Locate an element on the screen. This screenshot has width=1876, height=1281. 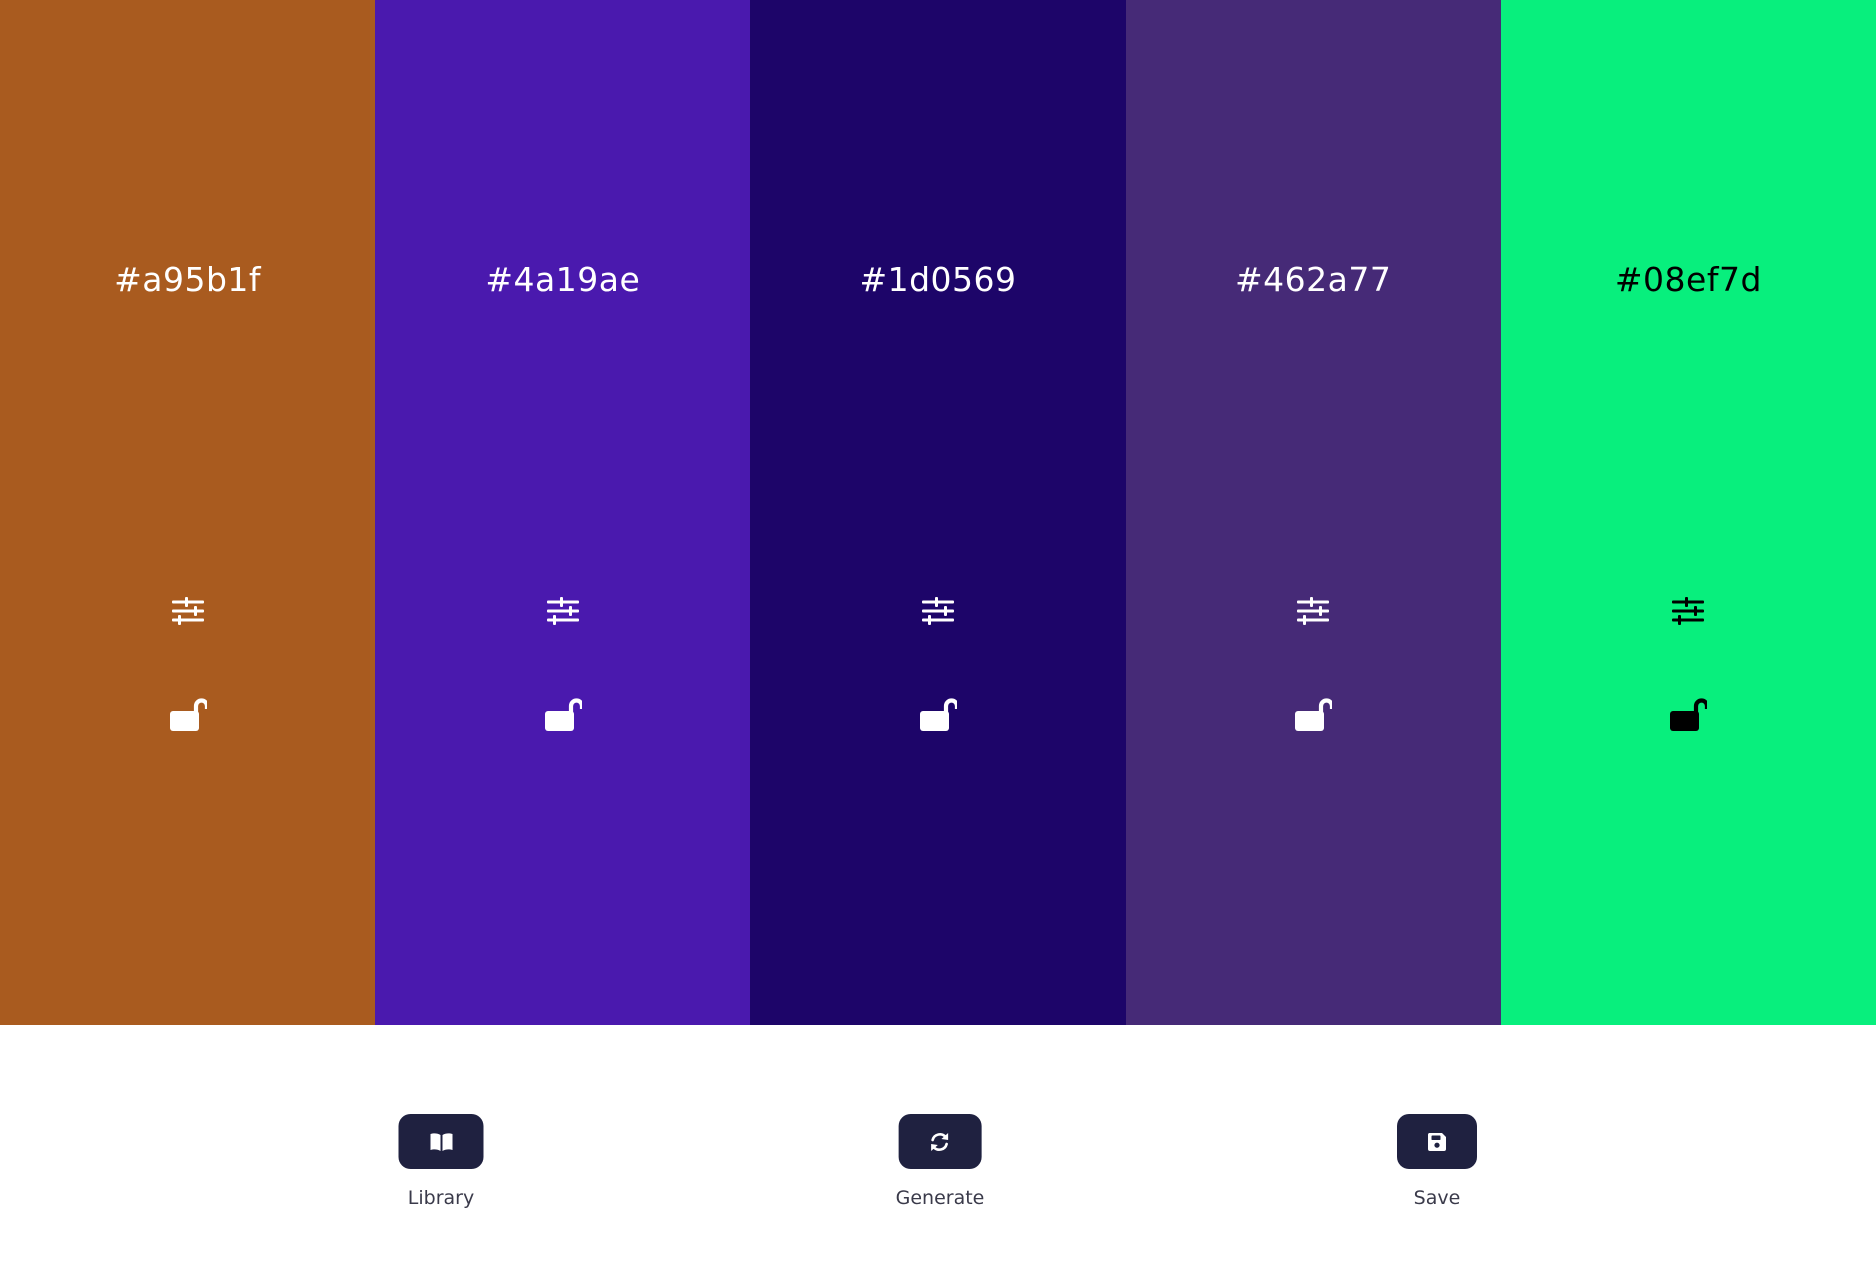
save-tool: Save is located at coordinates (1437, 1161).